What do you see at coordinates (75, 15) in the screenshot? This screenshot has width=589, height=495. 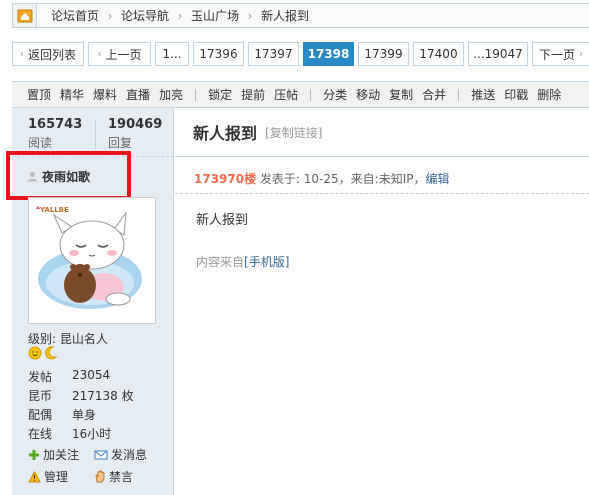 I see `breadcrumb-label: 论坛首页` at bounding box center [75, 15].